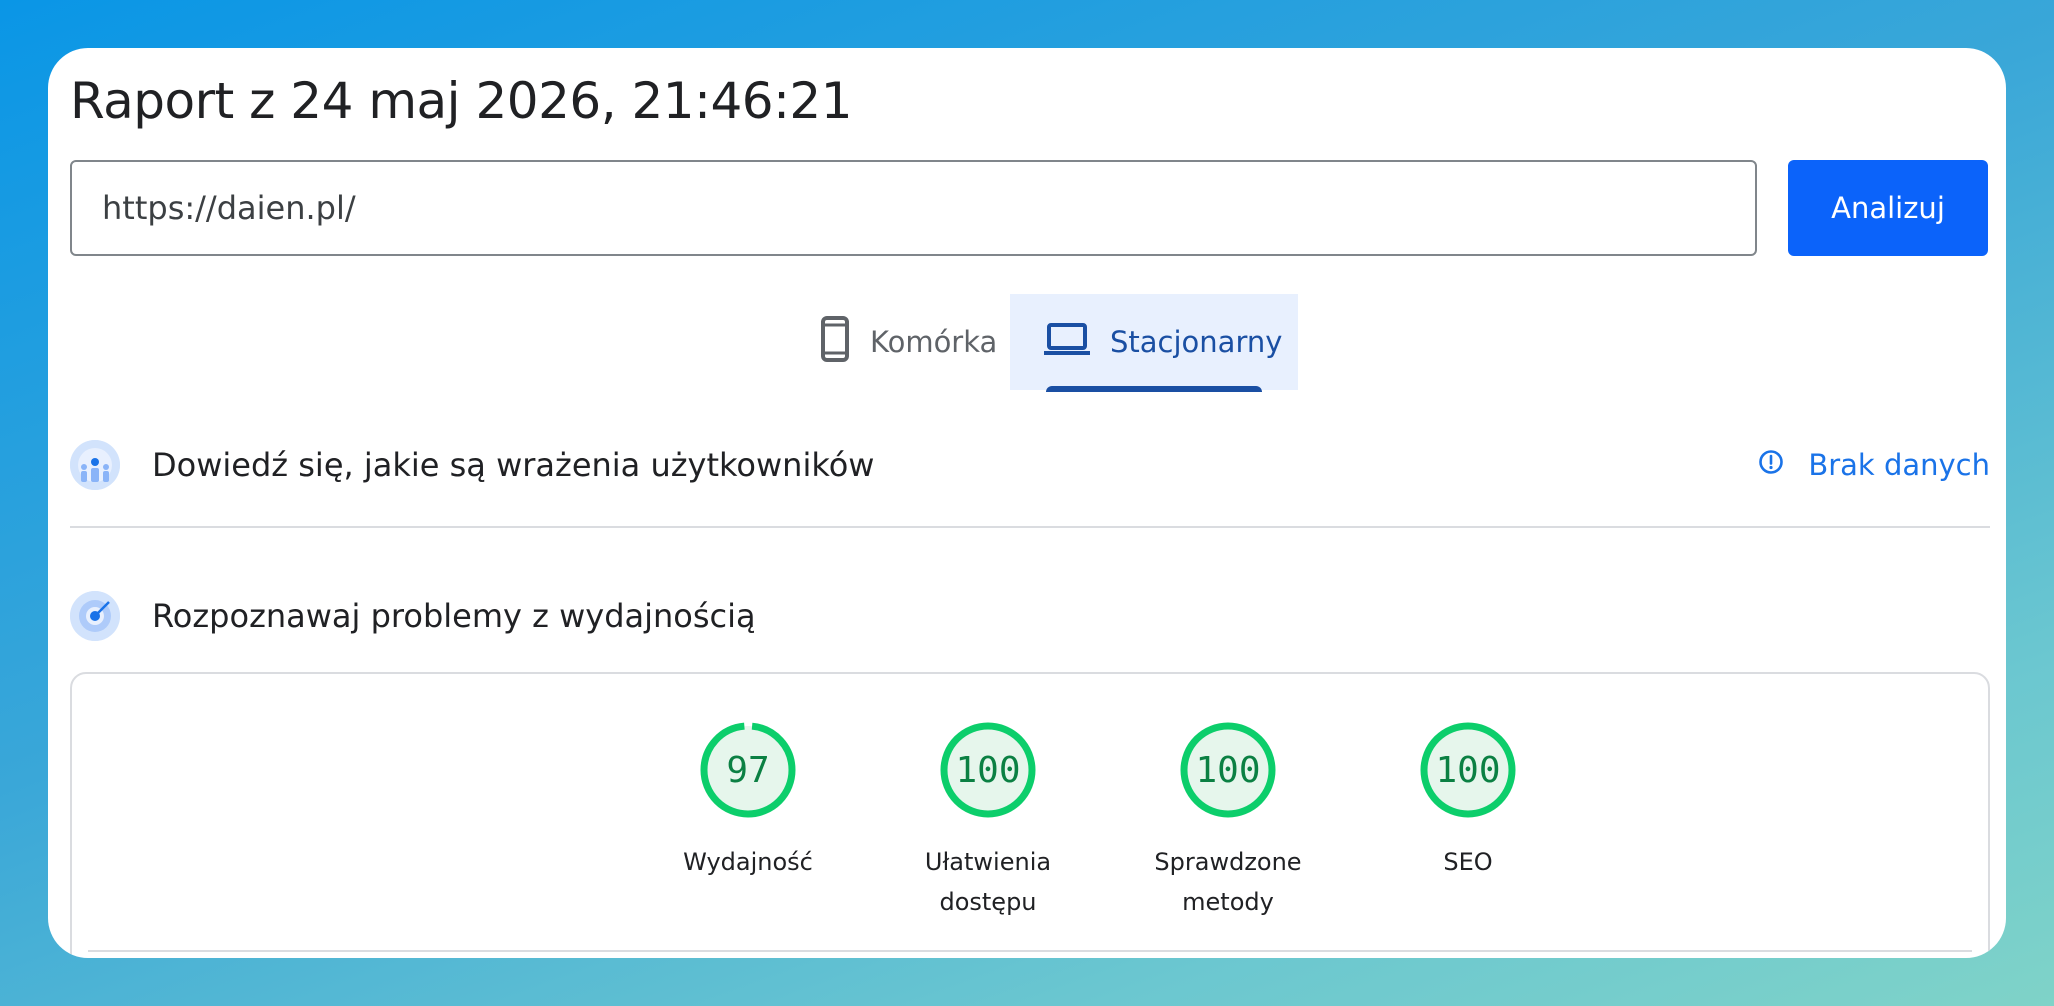 This screenshot has width=2054, height=1006. What do you see at coordinates (934, 342) in the screenshot?
I see `tab-mobile-label: Komórka` at bounding box center [934, 342].